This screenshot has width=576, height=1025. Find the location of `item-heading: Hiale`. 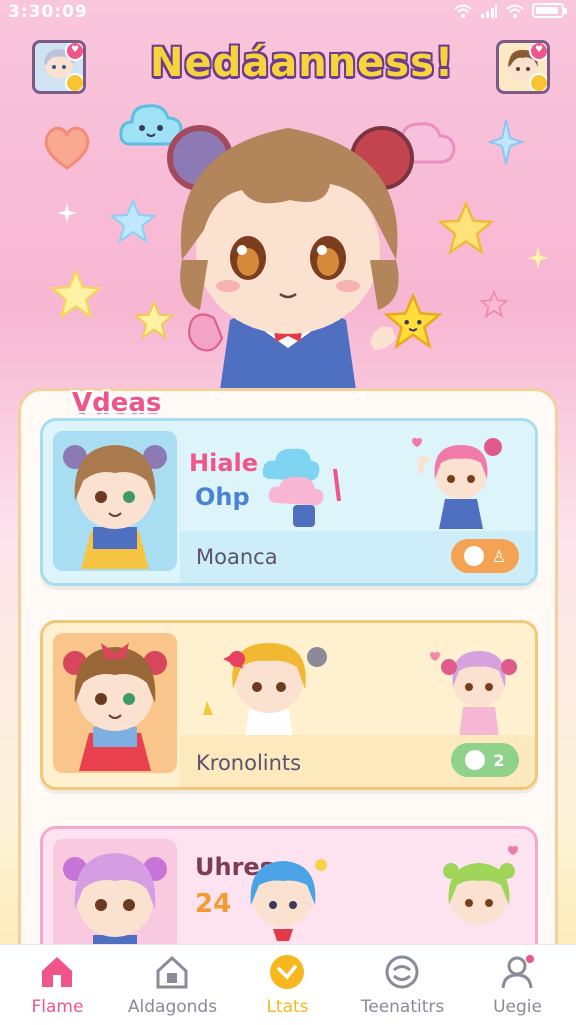

item-heading: Hiale is located at coordinates (224, 463).